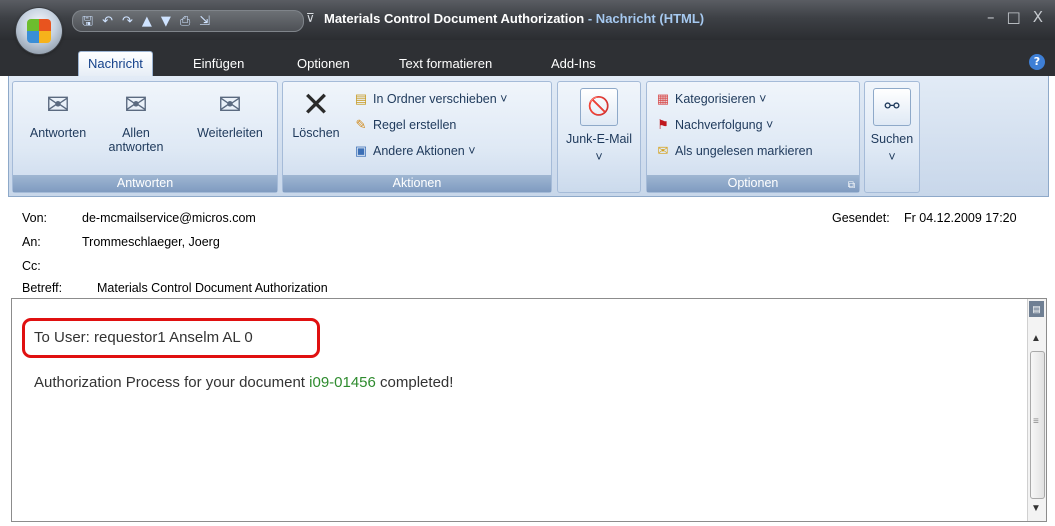 The width and height of the screenshot is (1055, 526). What do you see at coordinates (599, 157) in the screenshot?
I see `junk-mail-caret: ˅` at bounding box center [599, 157].